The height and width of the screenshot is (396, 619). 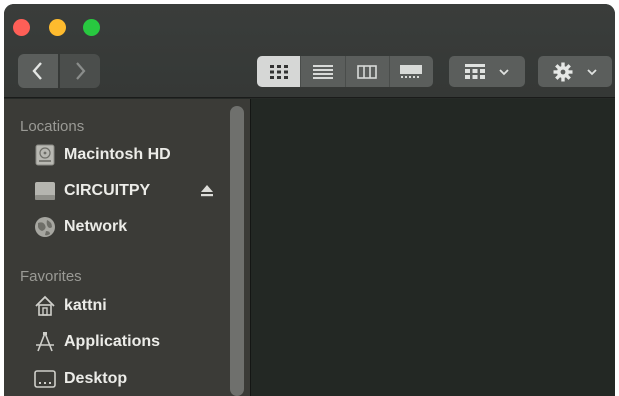 What do you see at coordinates (45, 306) in the screenshot?
I see `home-icon` at bounding box center [45, 306].